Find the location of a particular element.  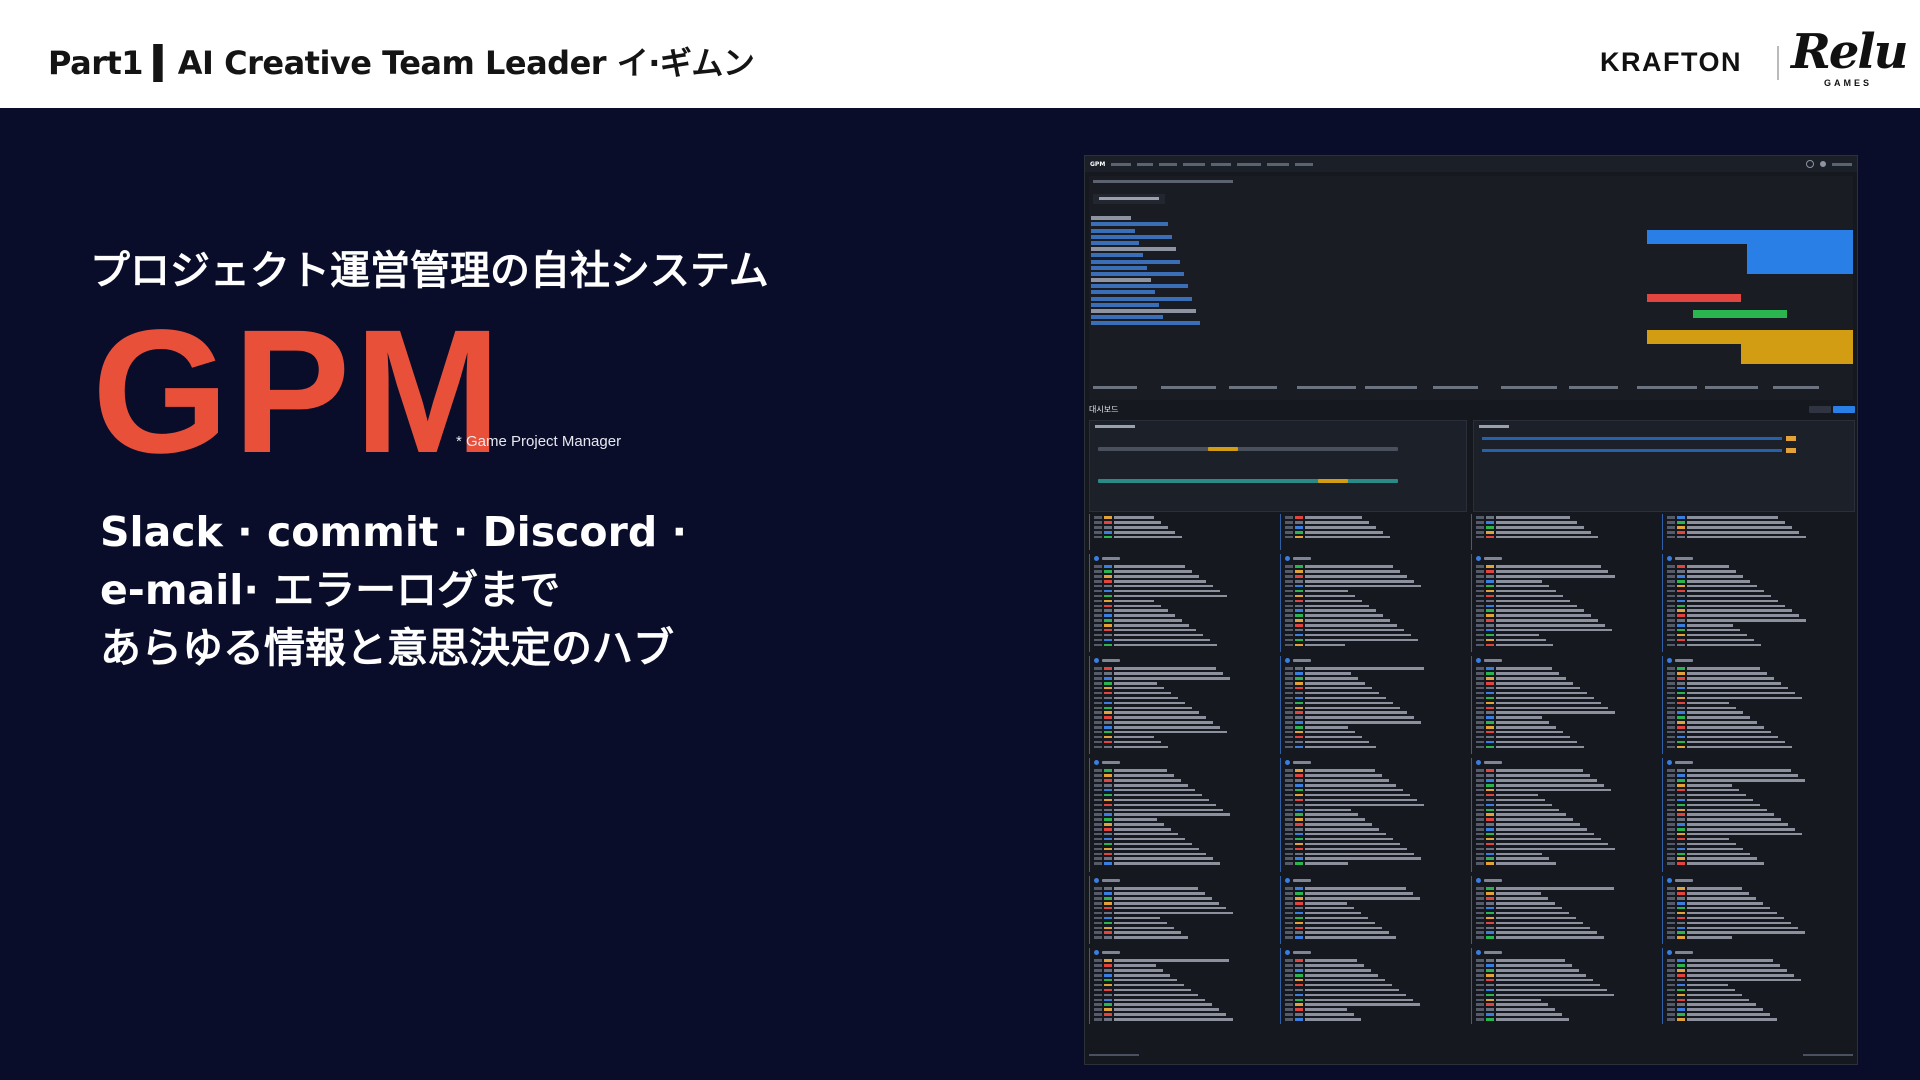

gantt-tab is located at coordinates (1129, 199).